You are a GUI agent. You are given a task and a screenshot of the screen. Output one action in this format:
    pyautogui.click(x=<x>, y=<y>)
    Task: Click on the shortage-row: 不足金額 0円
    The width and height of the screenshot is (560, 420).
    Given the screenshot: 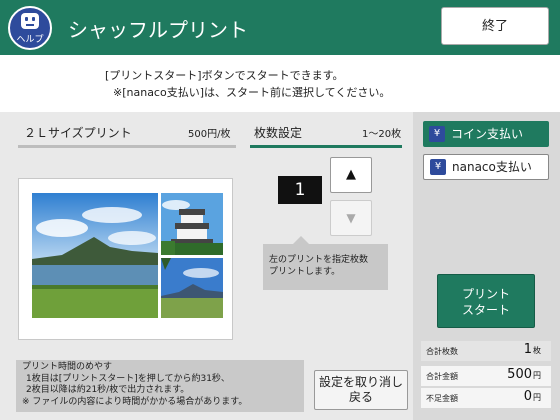 What is the action you would take?
    pyautogui.click(x=486, y=398)
    